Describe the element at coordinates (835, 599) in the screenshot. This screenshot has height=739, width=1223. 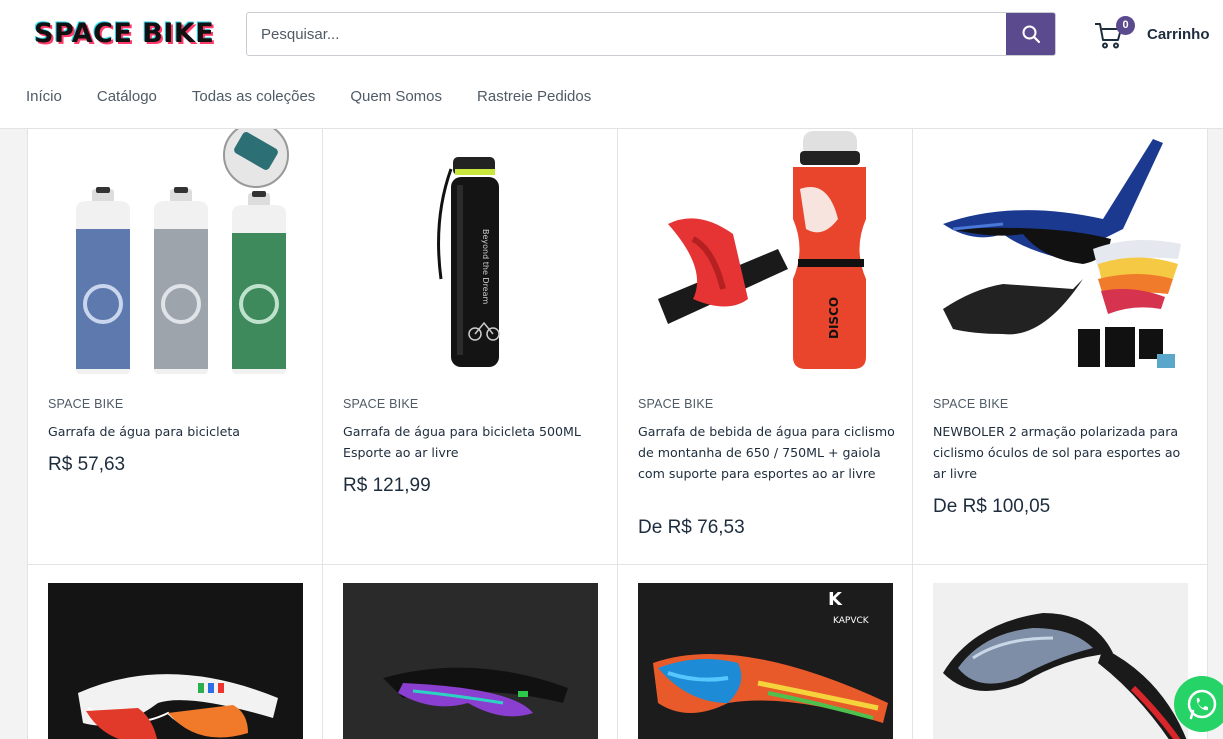
I see `svg-text: K` at that location.